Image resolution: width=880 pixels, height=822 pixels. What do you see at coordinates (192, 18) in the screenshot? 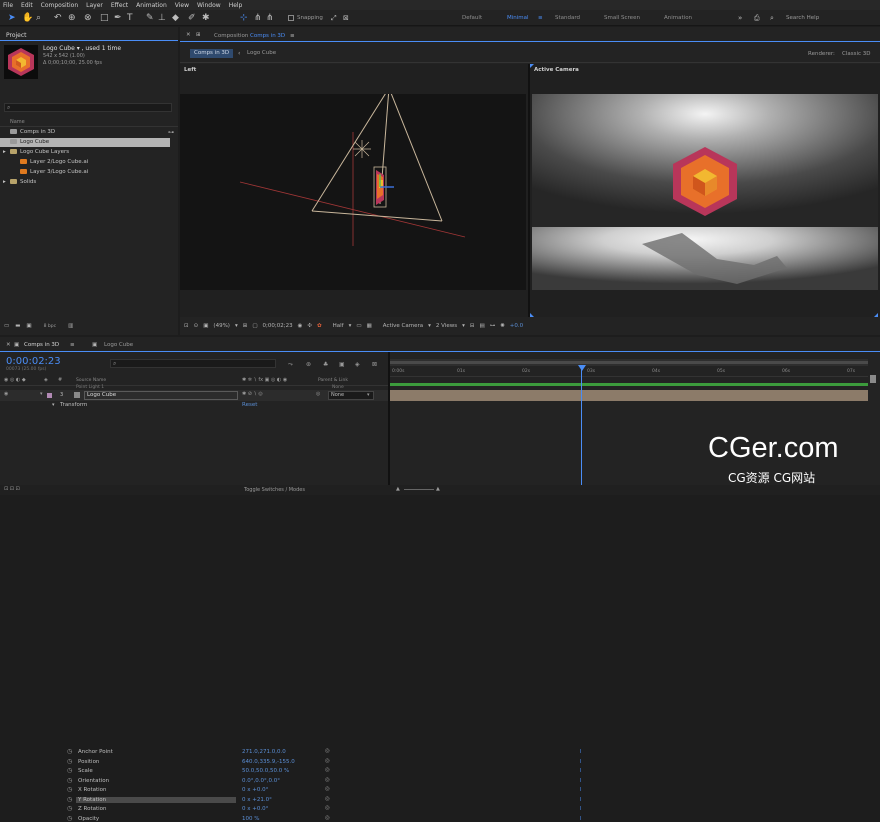
I see `roto-brush-tool-icon: ✐` at bounding box center [192, 18].